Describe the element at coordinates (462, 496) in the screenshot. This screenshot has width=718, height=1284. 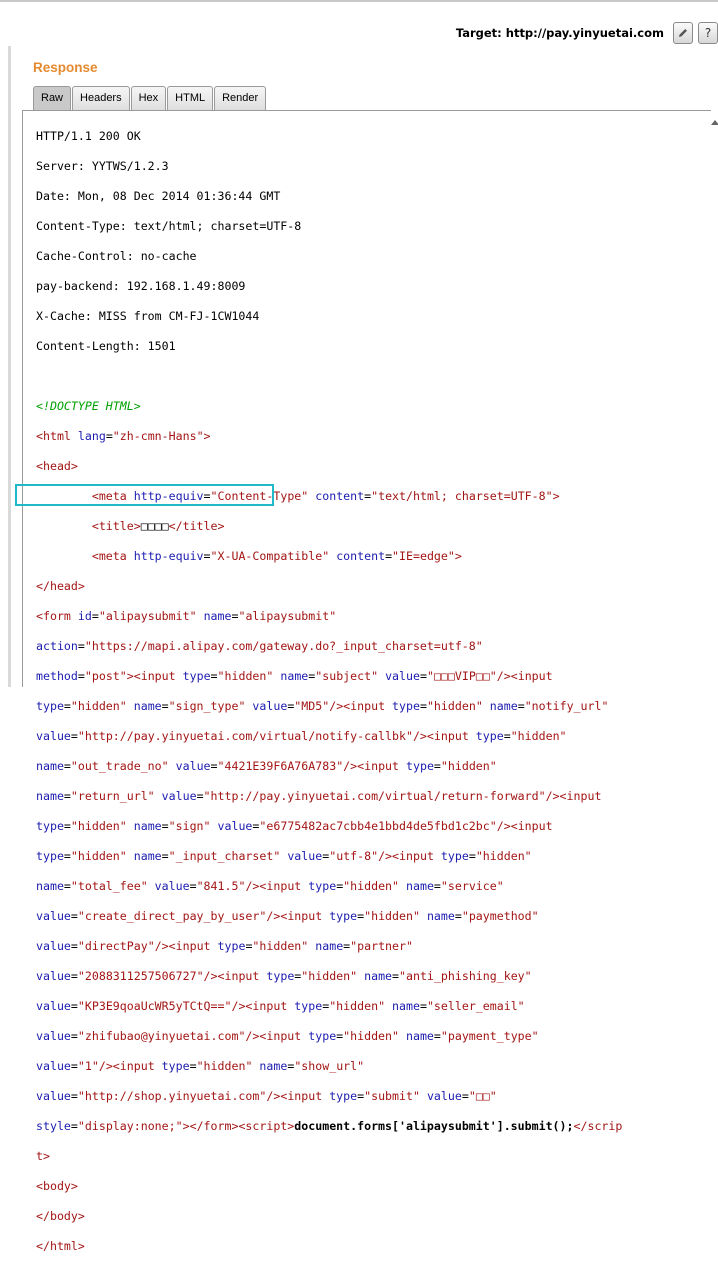
I see `attr-value: text/html; charset=UTF-8` at that location.